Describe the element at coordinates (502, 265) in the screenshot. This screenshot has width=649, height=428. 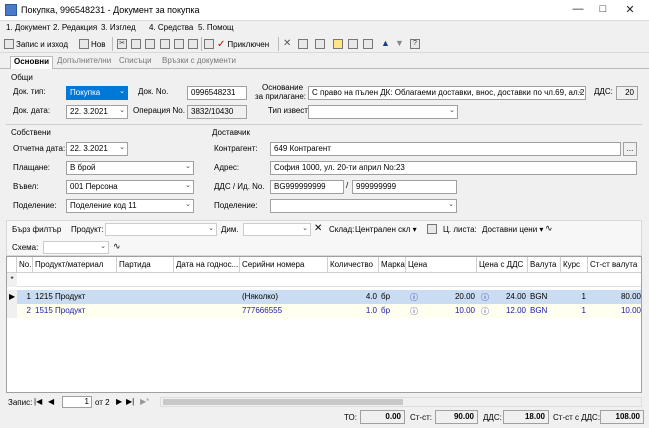
I see `col-price-vat: Цена с ДДС` at that location.